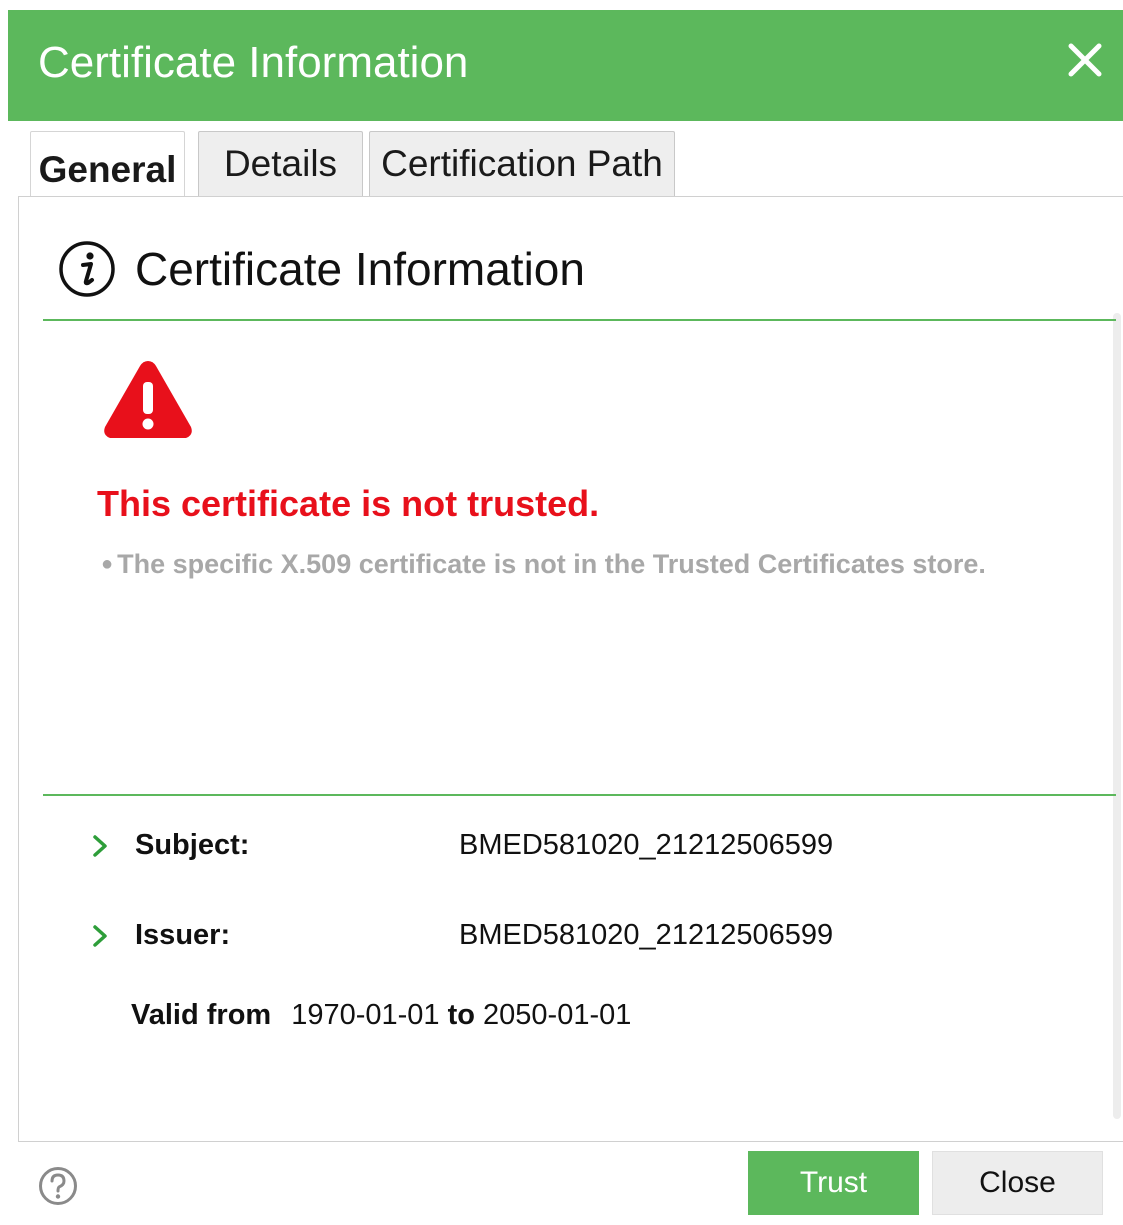 This screenshot has height=1225, width=1123. I want to click on trust-button: Trust, so click(833, 1183).